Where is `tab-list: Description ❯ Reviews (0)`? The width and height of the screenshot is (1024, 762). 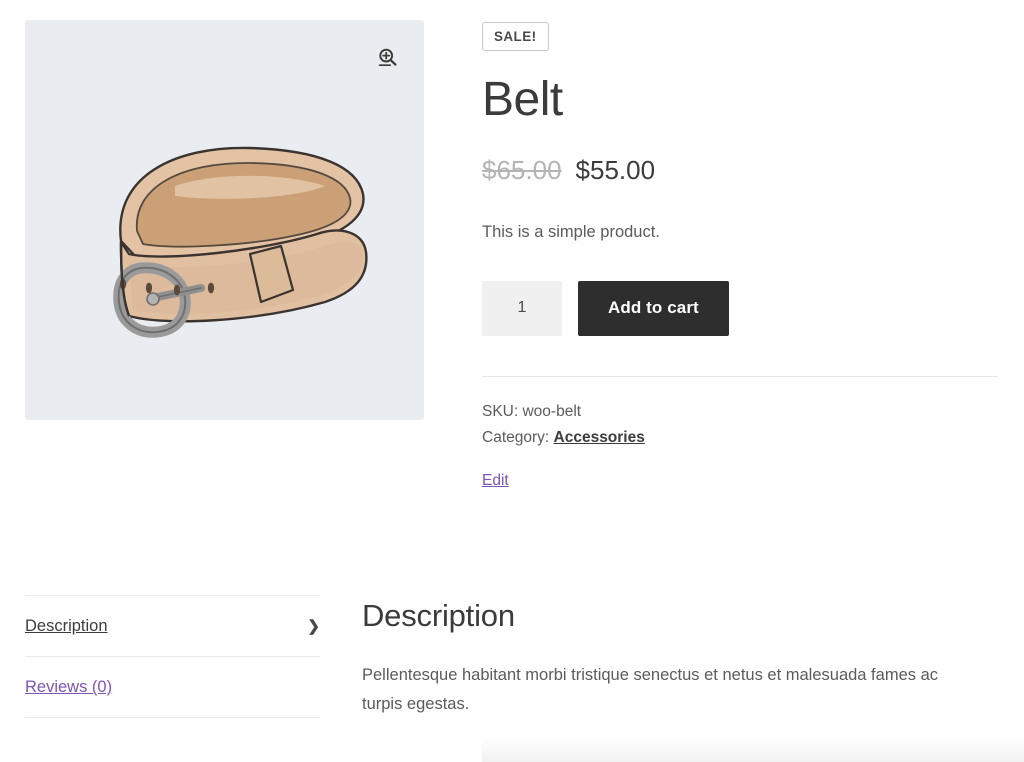
tab-list: Description ❯ Reviews (0) is located at coordinates (172, 656).